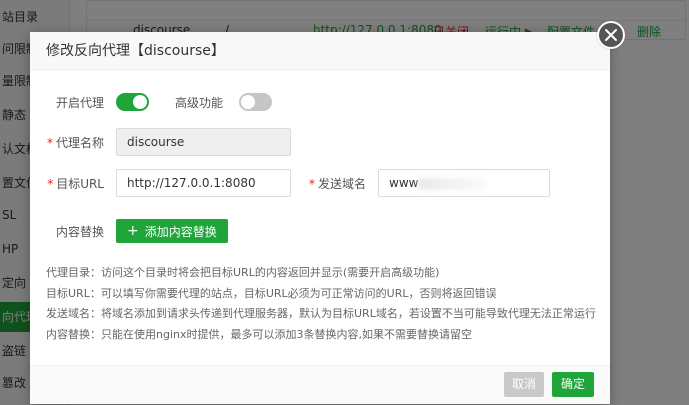  I want to click on send-domain-input: www, so click(464, 183).